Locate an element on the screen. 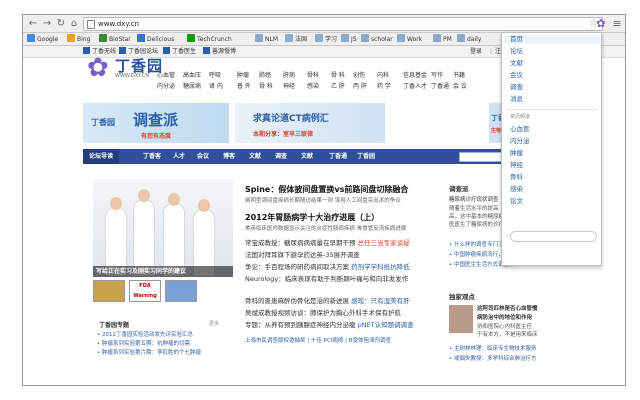 The image size is (640, 400). top-nav-link: 内科 is located at coordinates (383, 76).